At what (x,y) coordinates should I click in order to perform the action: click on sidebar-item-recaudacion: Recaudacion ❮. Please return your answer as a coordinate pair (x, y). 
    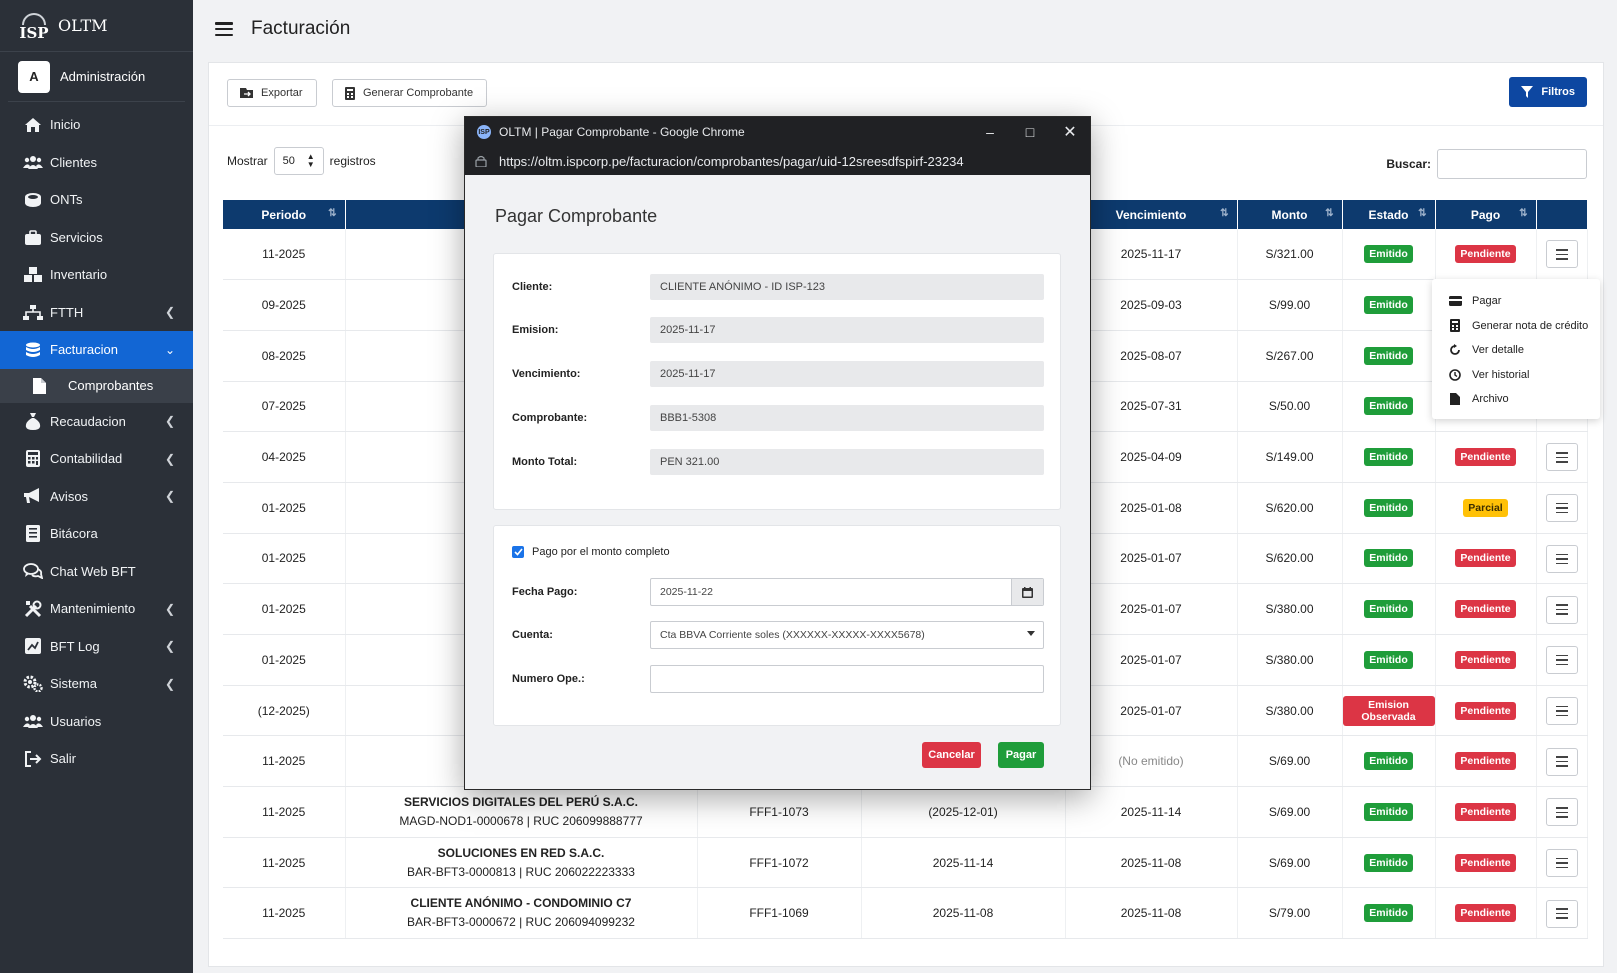
    Looking at the image, I should click on (96, 422).